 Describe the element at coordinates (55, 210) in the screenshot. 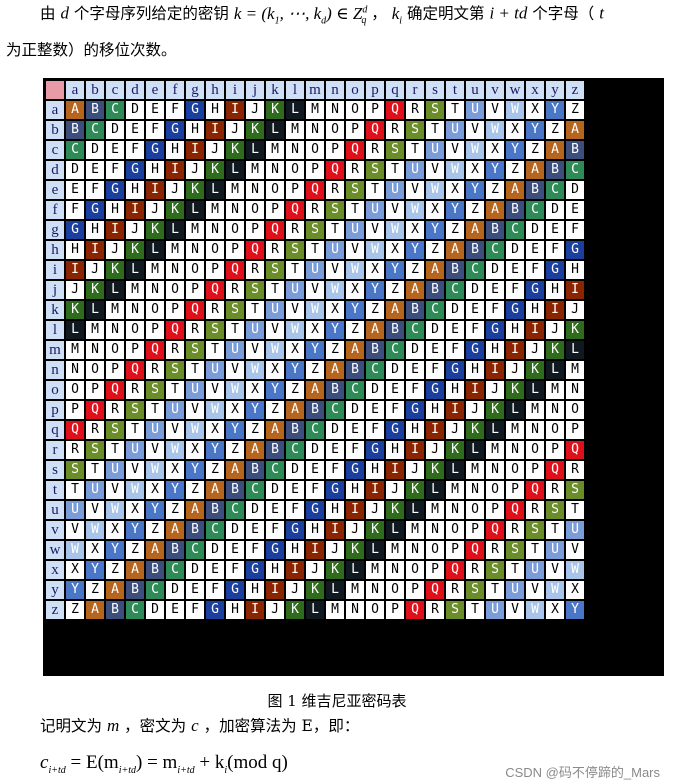

I see `row-header: f` at that location.